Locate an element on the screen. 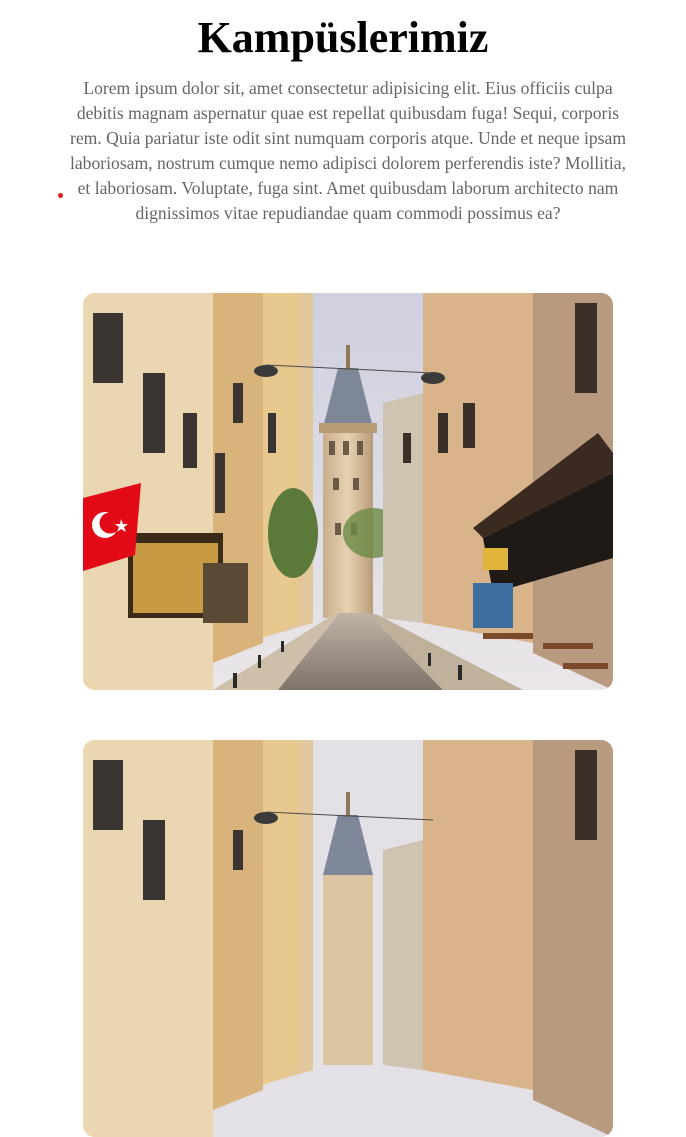  red-dot-marker is located at coordinates (60, 195).